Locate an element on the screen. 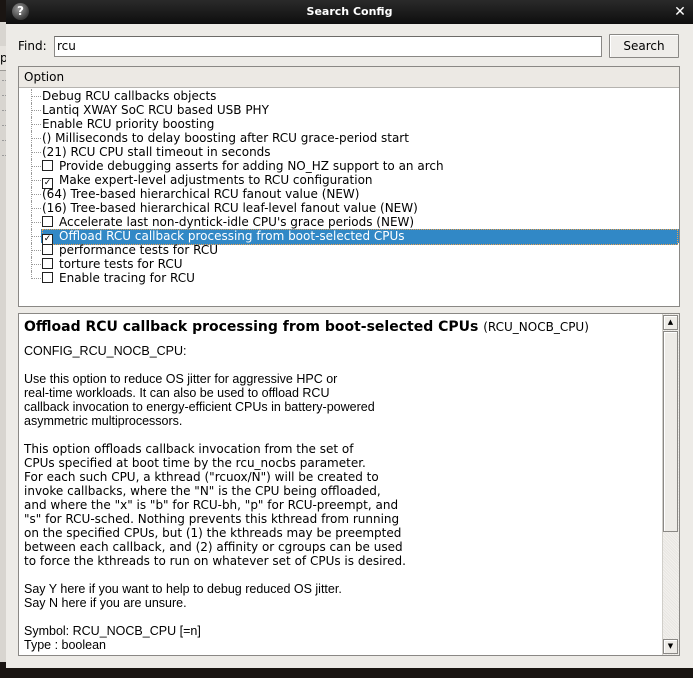 This screenshot has height=678, width=693. find-input is located at coordinates (328, 46).